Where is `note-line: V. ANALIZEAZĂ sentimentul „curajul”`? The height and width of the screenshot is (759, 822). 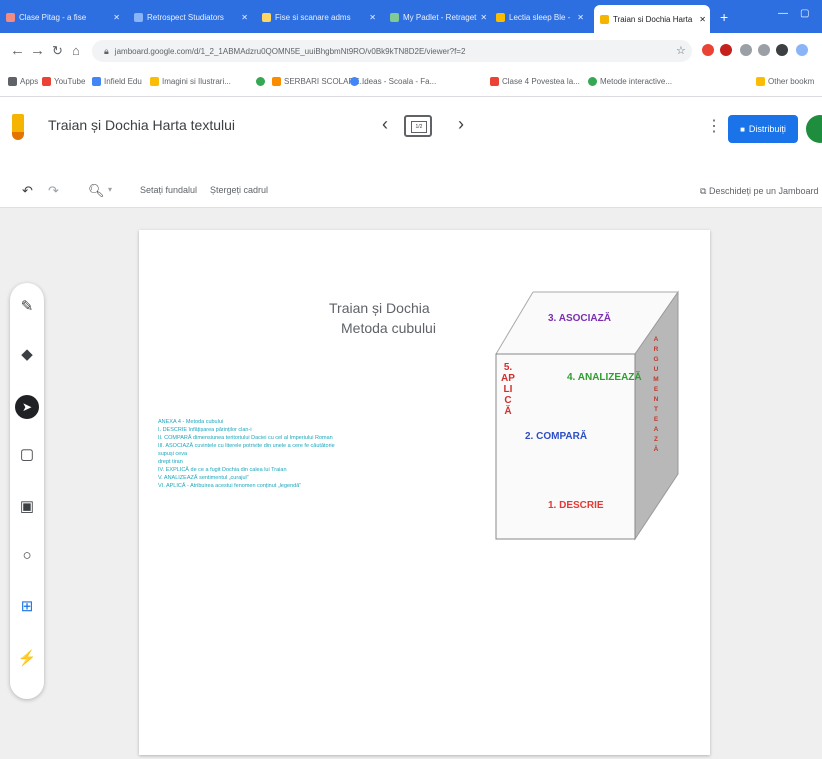
note-line: V. ANALIZEAZĂ sentimentul „curajul” is located at coordinates (203, 478).